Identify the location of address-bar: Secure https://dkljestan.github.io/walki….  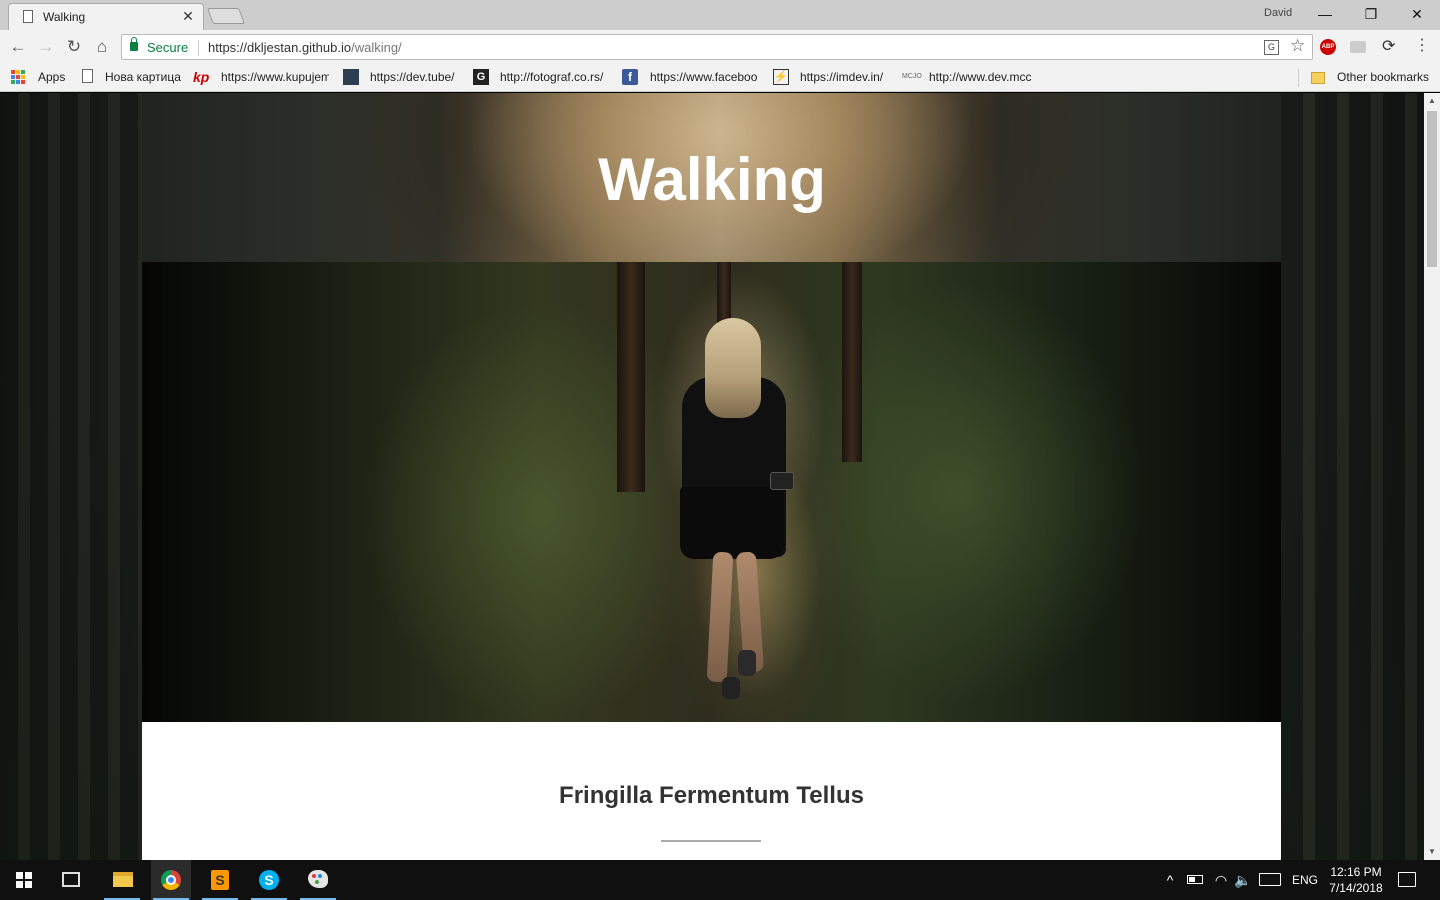
(717, 47).